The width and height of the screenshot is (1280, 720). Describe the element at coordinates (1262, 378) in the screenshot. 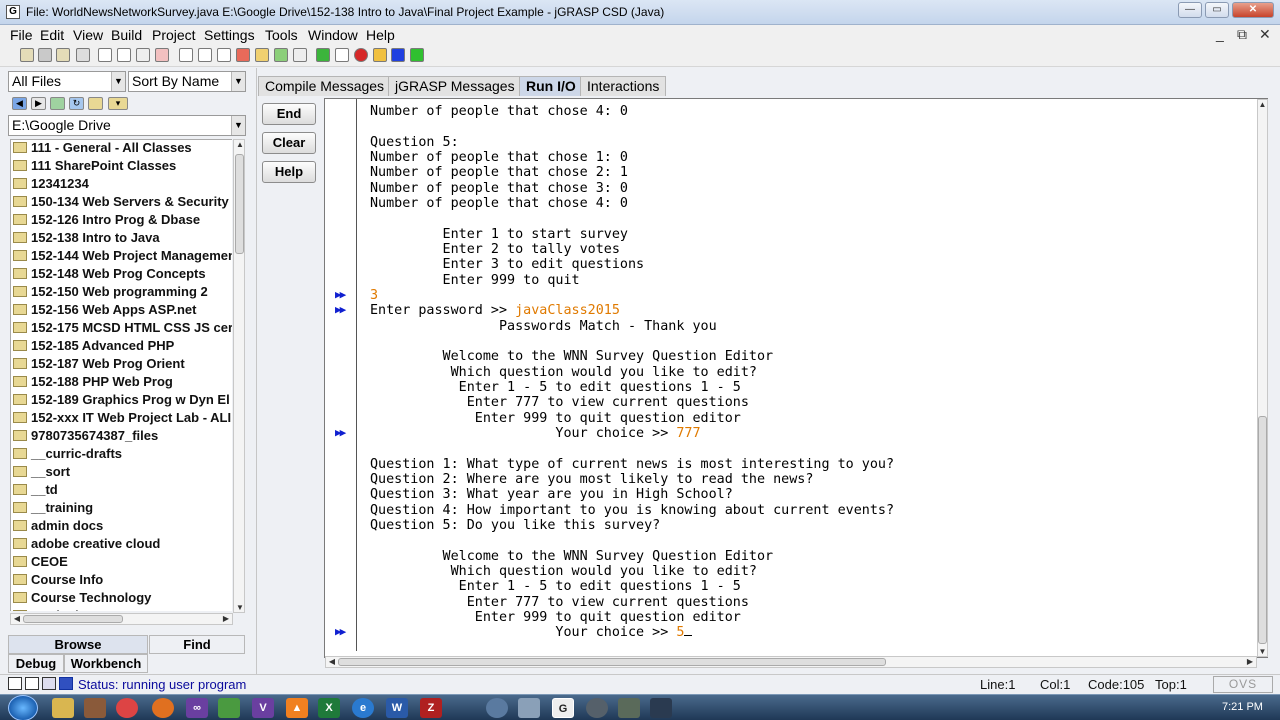

I see `console-vertical-scrollbar: ▲ ▼` at that location.